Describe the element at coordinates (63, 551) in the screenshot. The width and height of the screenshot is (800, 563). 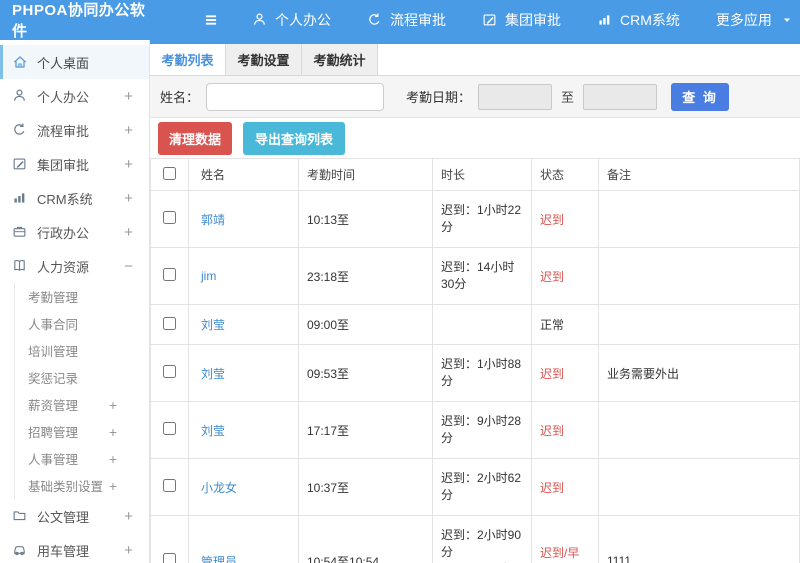
I see `sidebar-item-label: 用车管理` at that location.